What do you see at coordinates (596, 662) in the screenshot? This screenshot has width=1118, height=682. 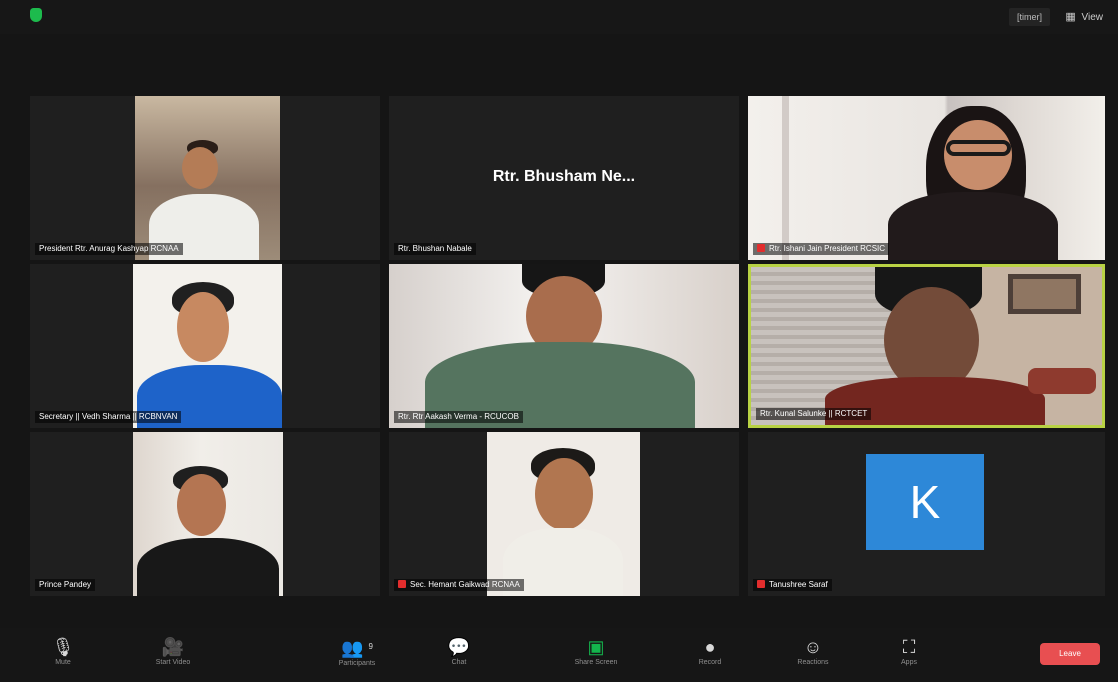 I see `share-screen-label: Share Screen` at bounding box center [596, 662].